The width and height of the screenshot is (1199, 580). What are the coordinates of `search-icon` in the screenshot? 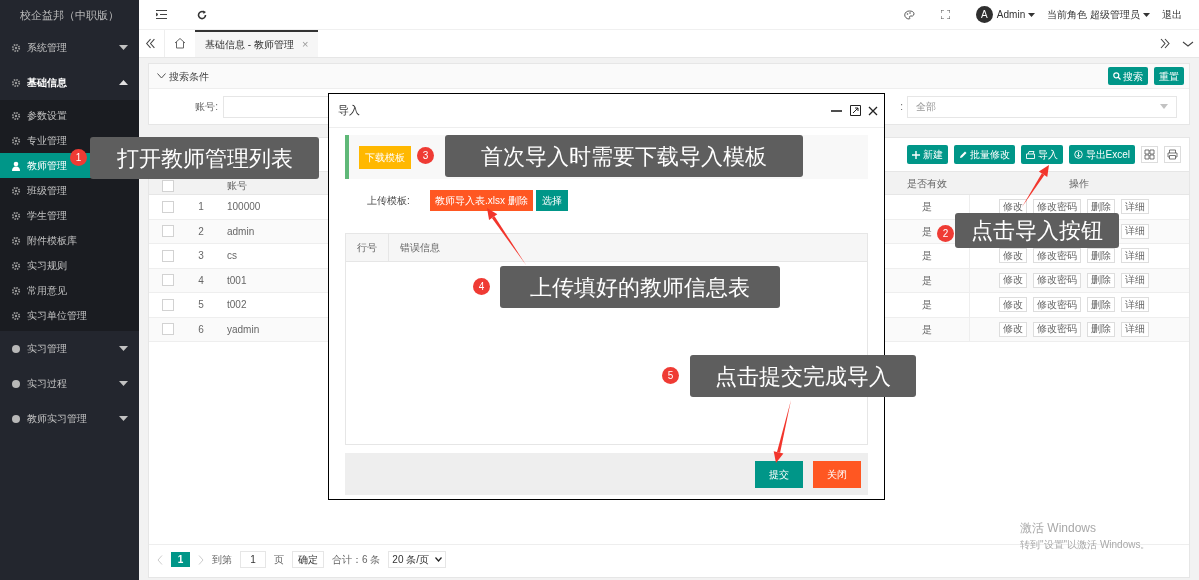 It's located at (1117, 76).